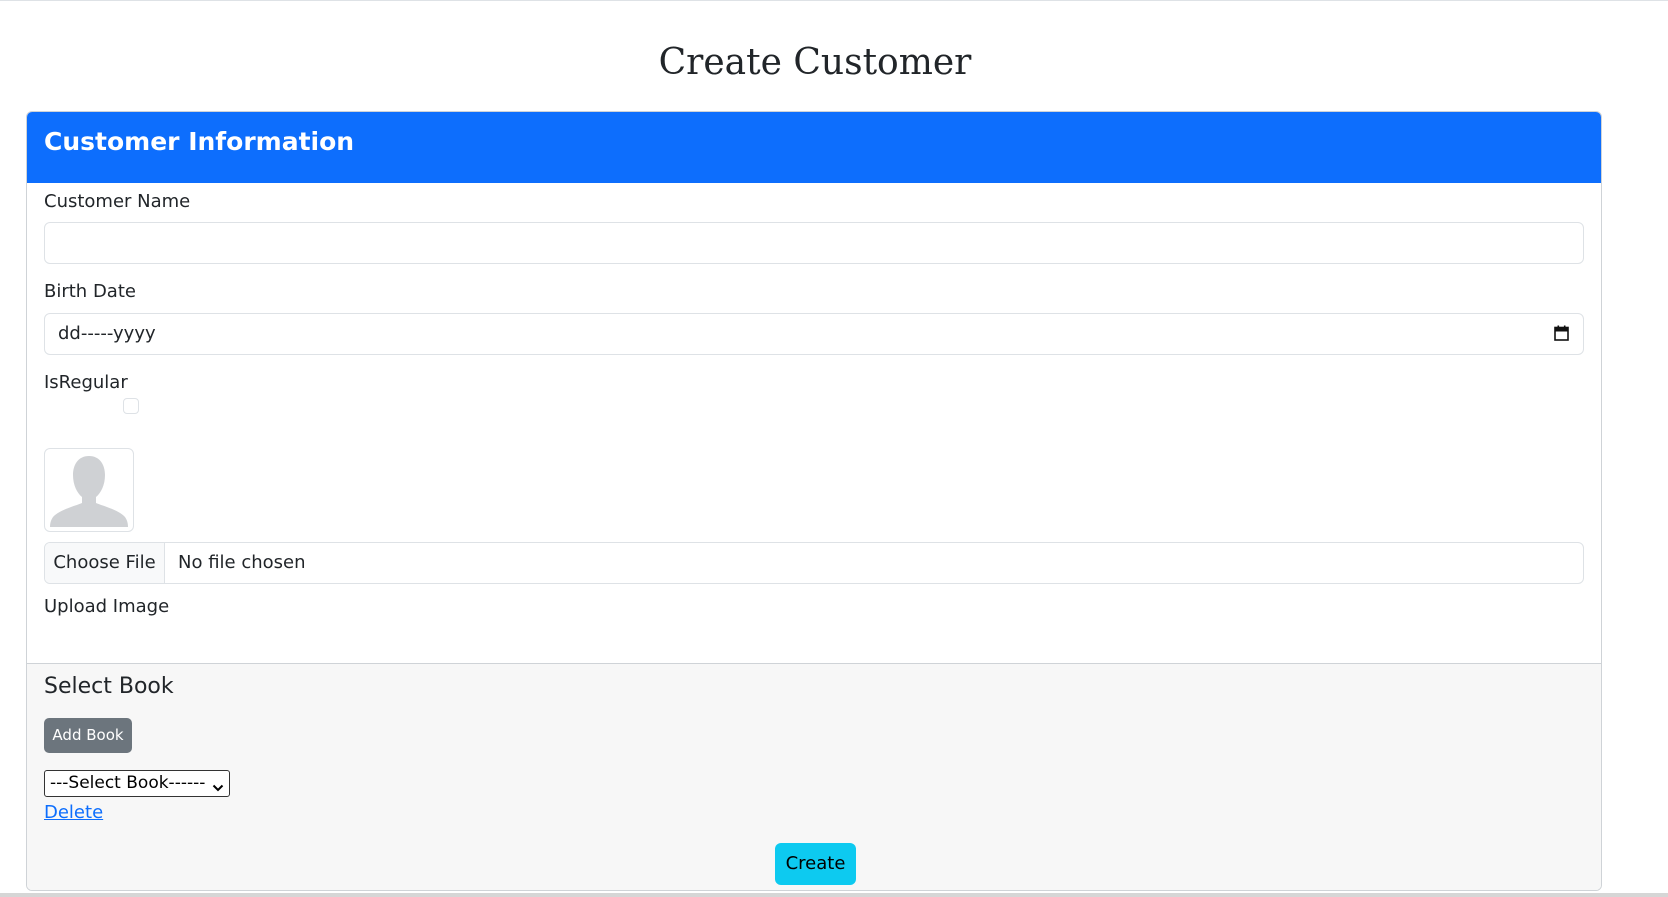  I want to click on birth-date-input: dd-----yyyy, so click(814, 334).